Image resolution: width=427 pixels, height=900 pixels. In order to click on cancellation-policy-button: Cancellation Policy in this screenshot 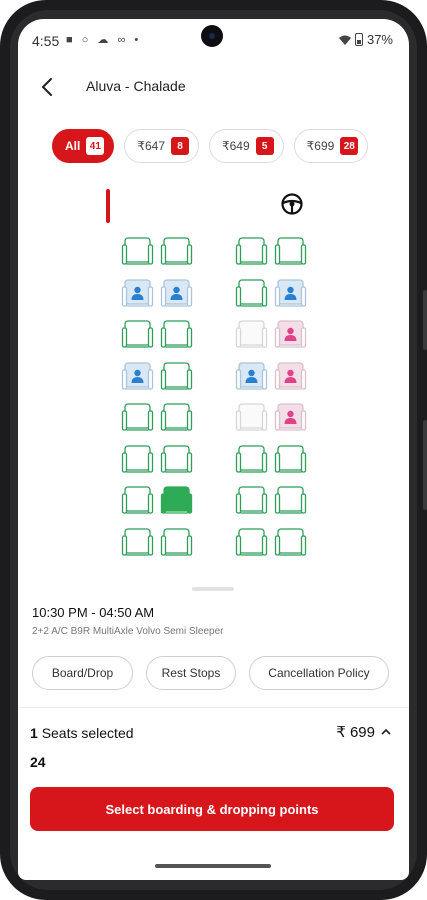, I will do `click(319, 673)`.